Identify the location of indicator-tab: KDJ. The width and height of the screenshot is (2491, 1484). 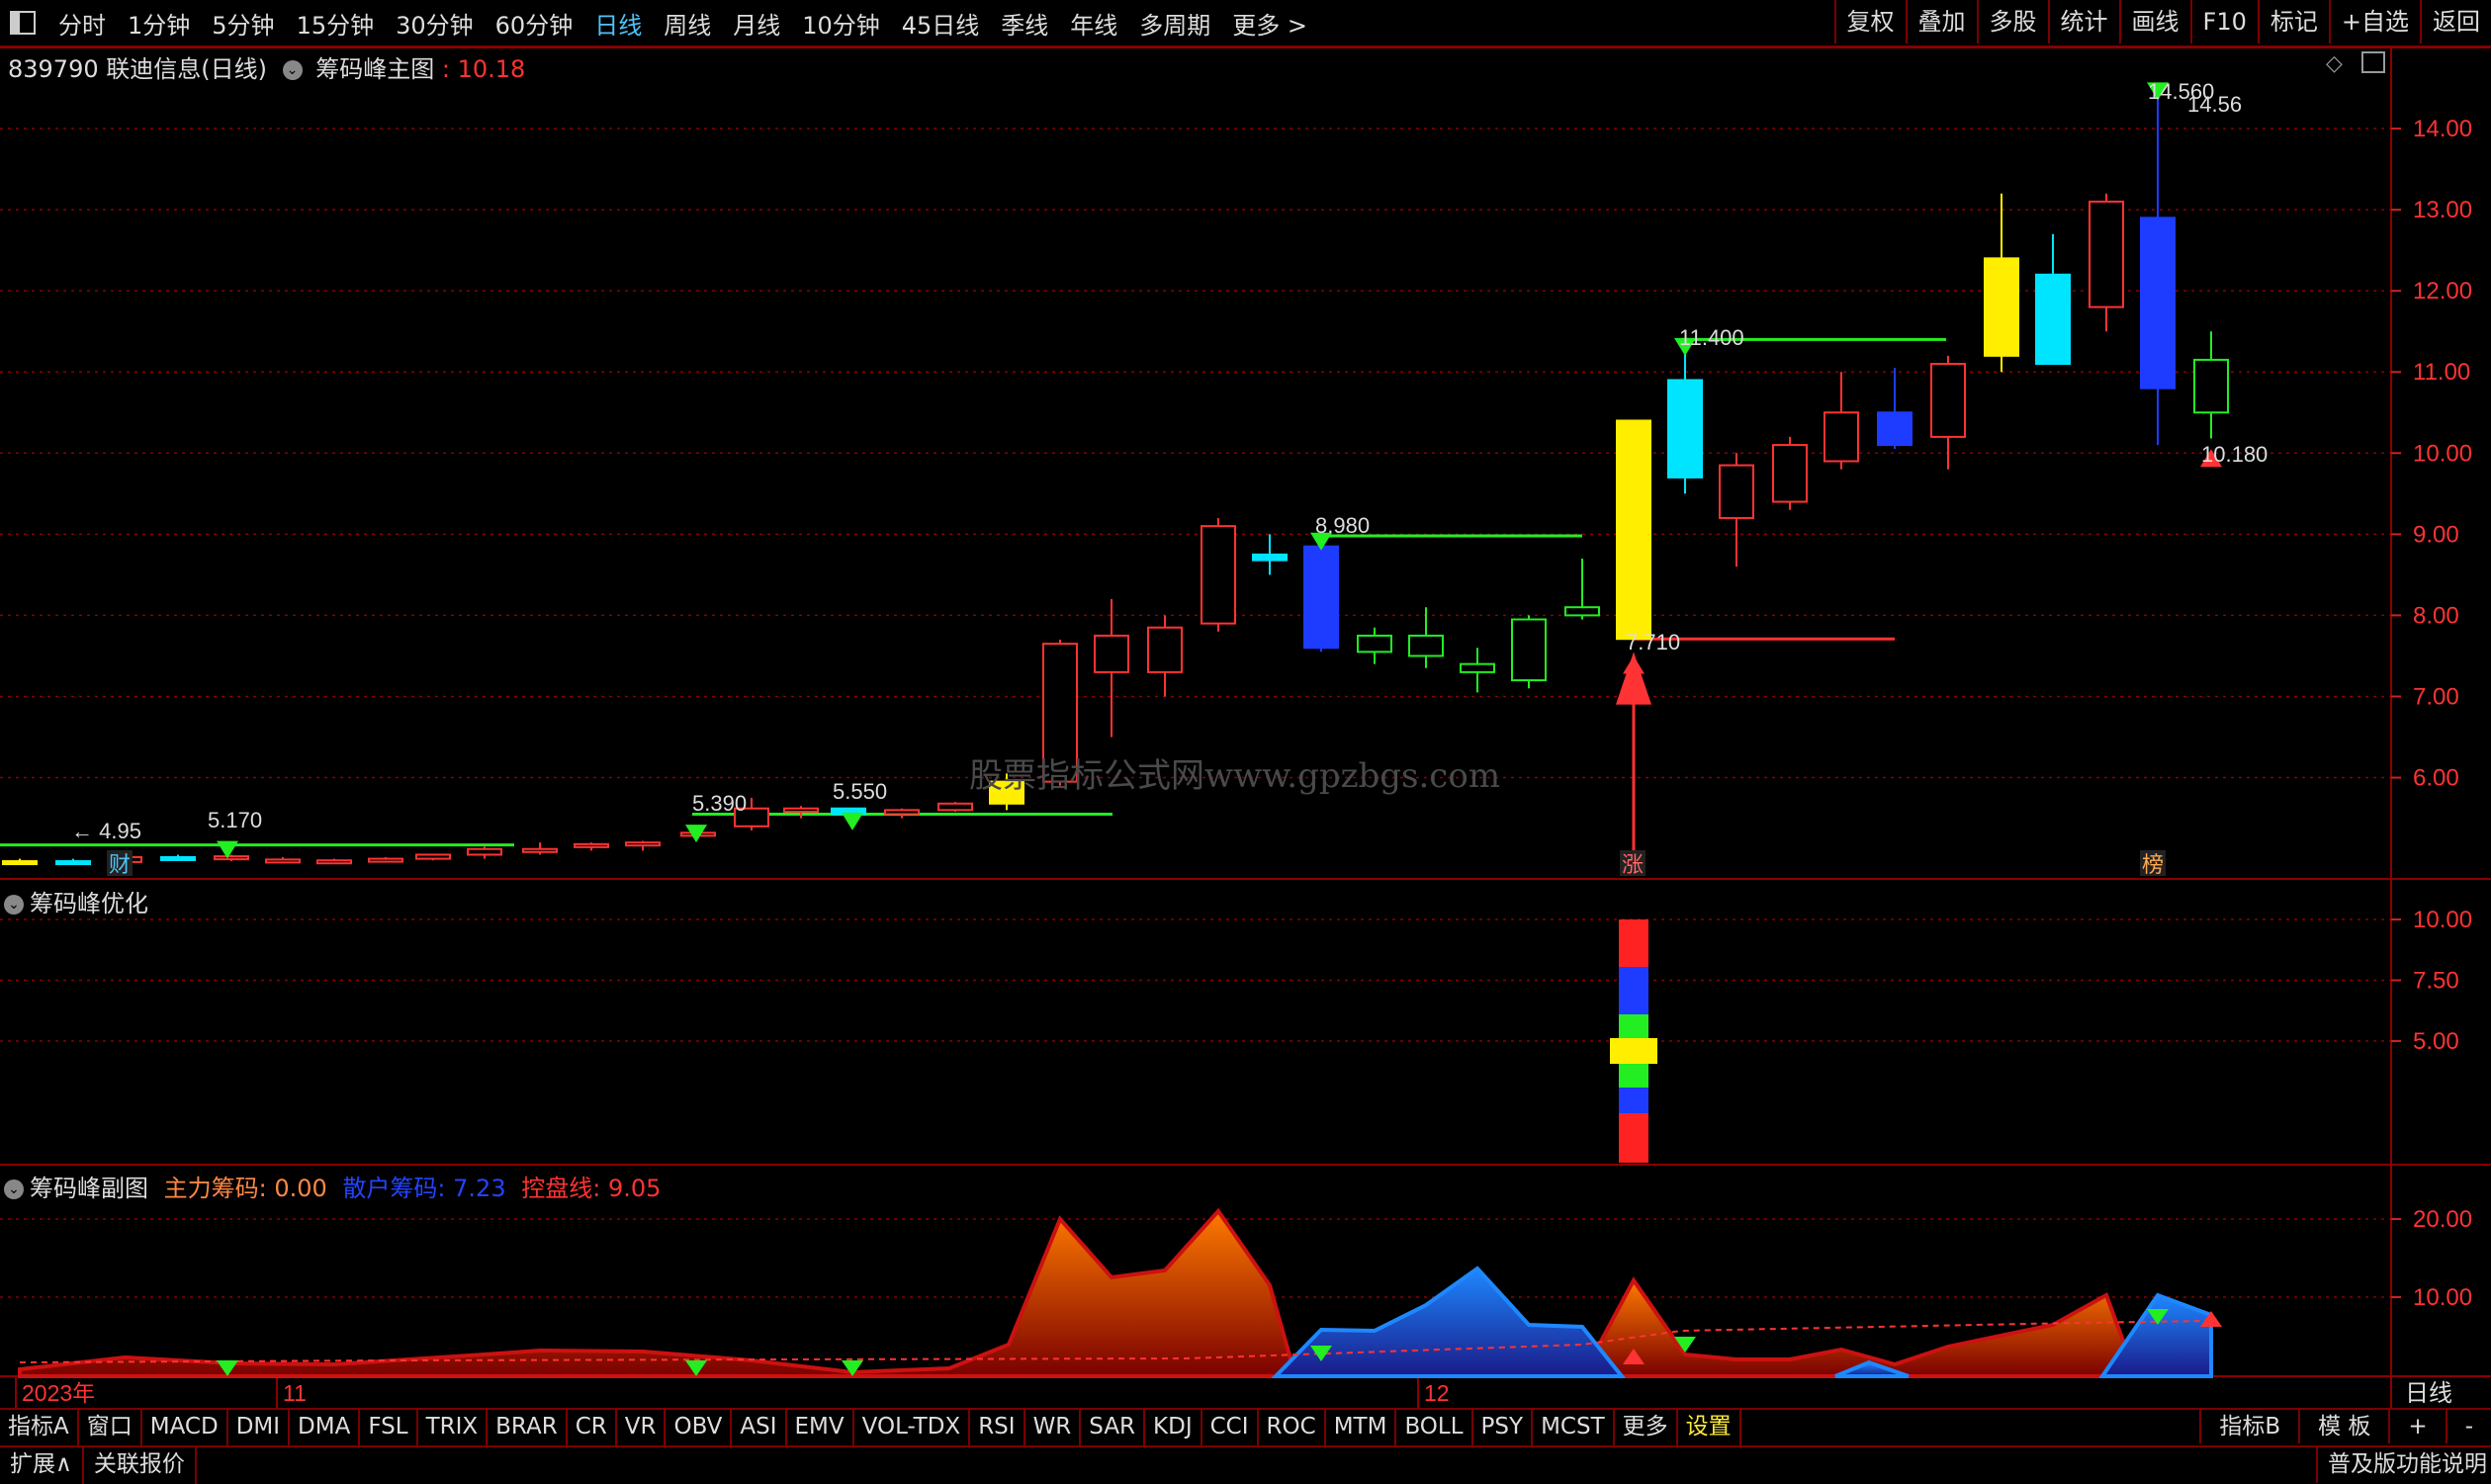
(1173, 1427).